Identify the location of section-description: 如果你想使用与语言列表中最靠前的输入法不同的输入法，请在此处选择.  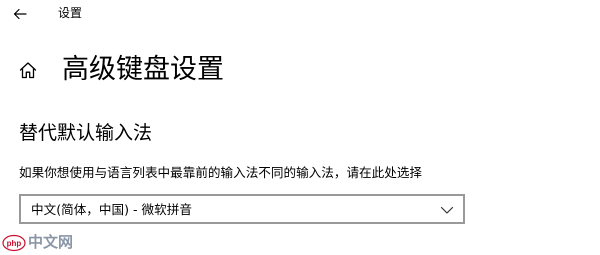
(220, 172).